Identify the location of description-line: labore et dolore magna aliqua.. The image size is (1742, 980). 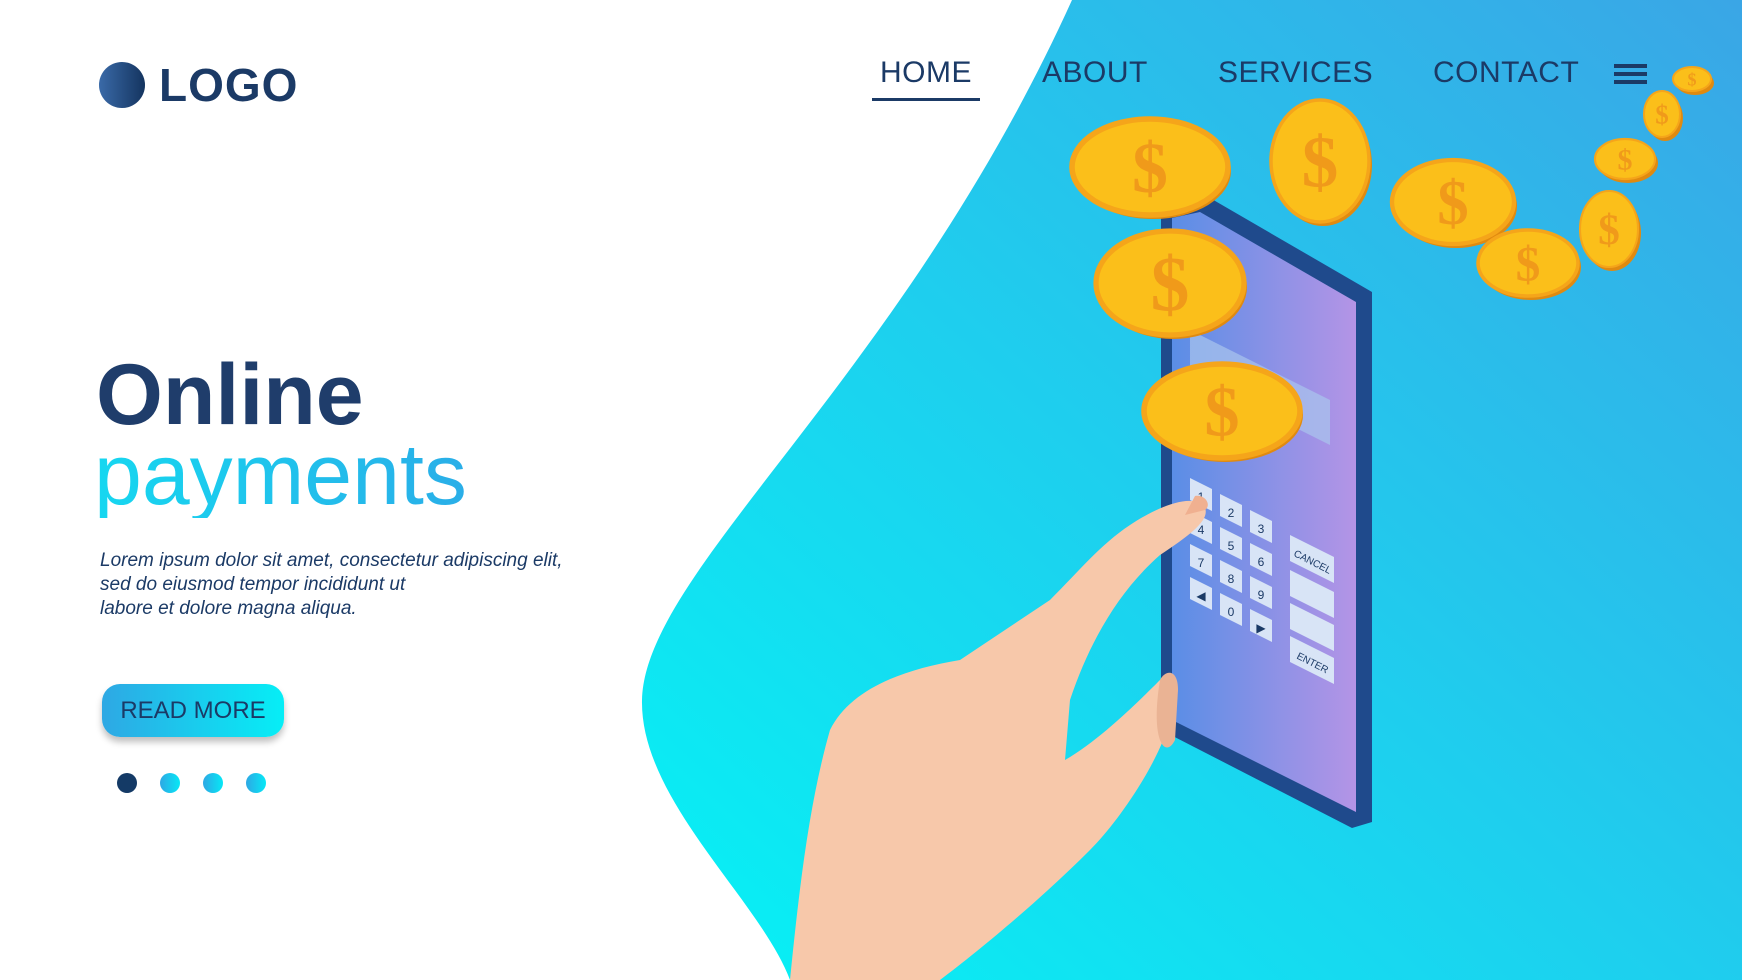
(228, 608).